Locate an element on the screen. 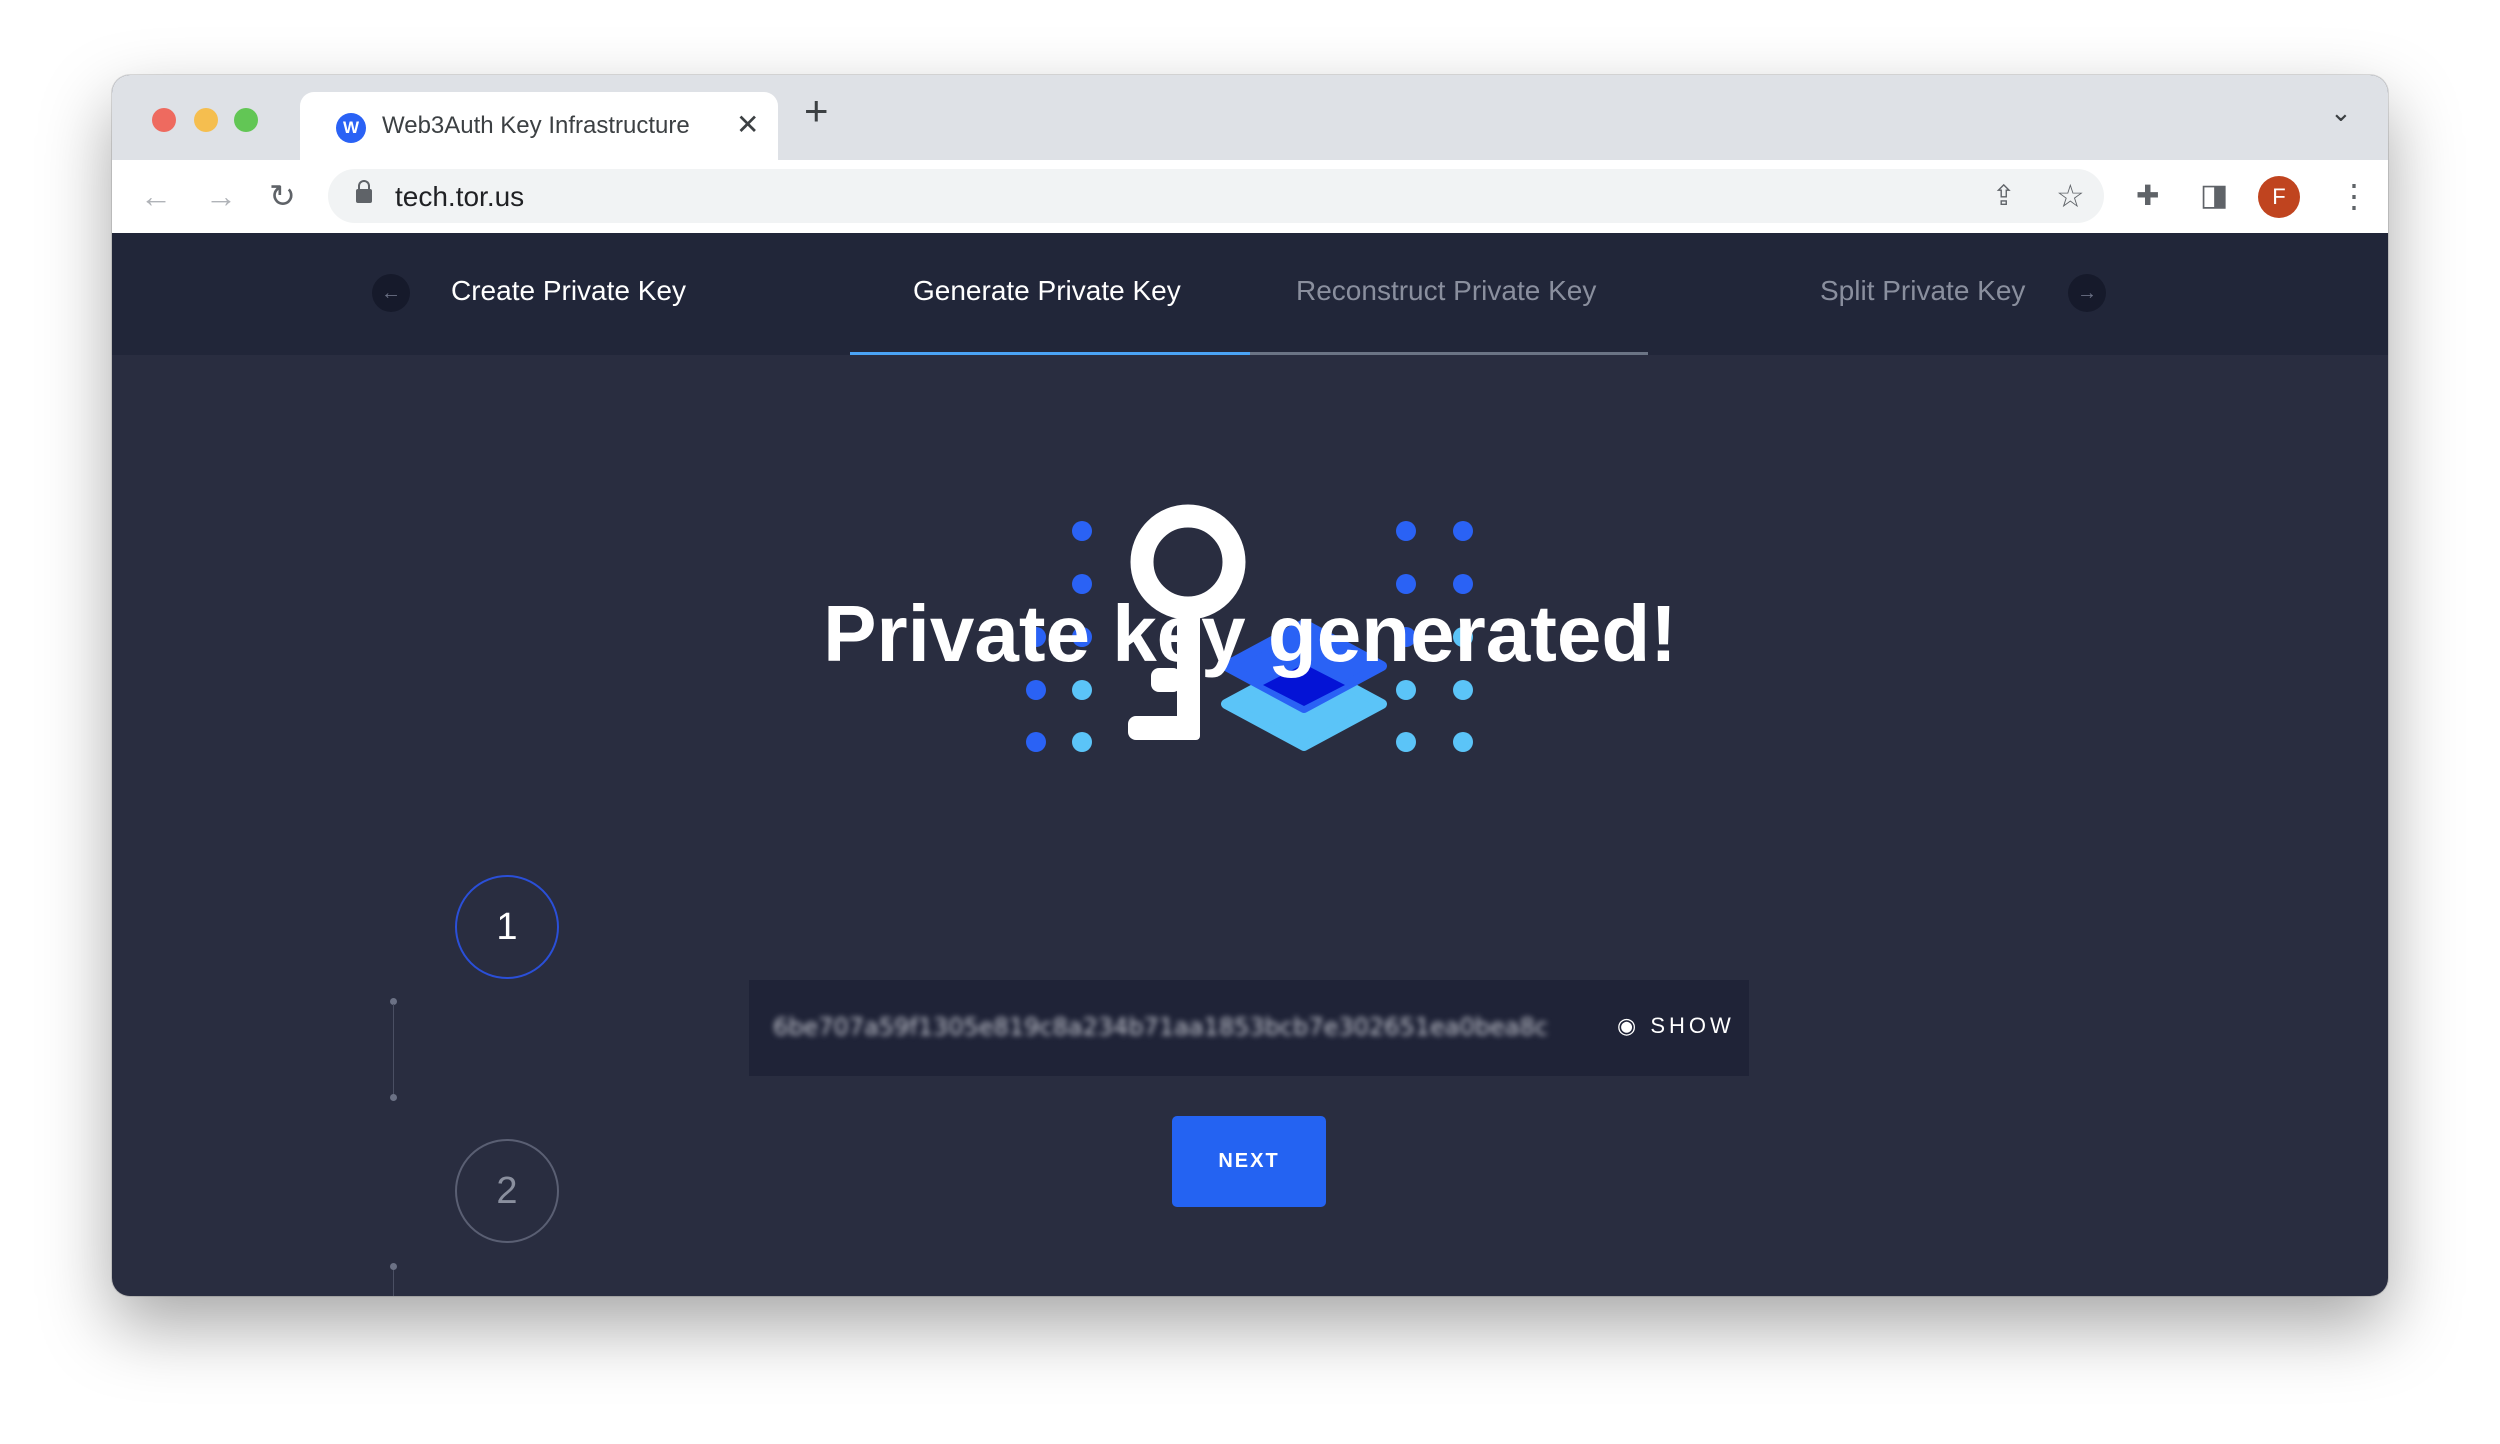 Image resolution: width=2500 pixels, height=1444 pixels. page-title: Private key generated! is located at coordinates (1250, 633).